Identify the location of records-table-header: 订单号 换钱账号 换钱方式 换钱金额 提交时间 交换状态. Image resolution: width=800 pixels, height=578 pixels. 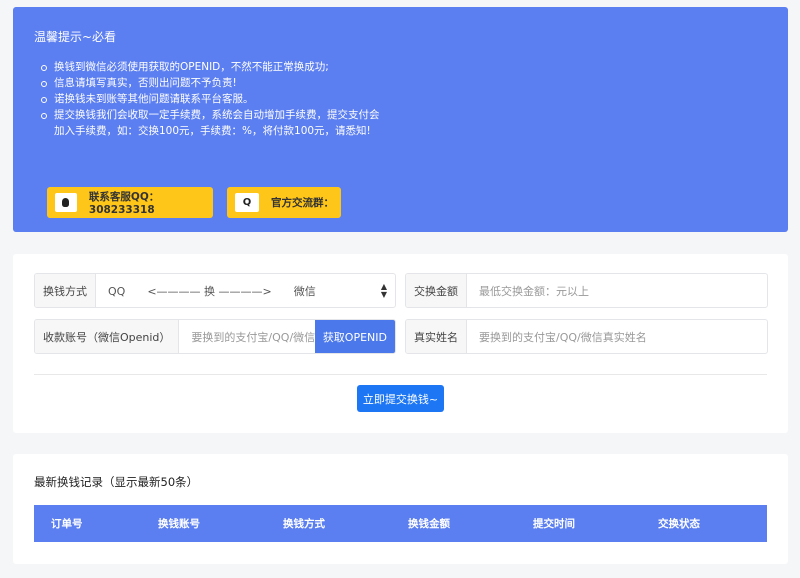
(400, 523).